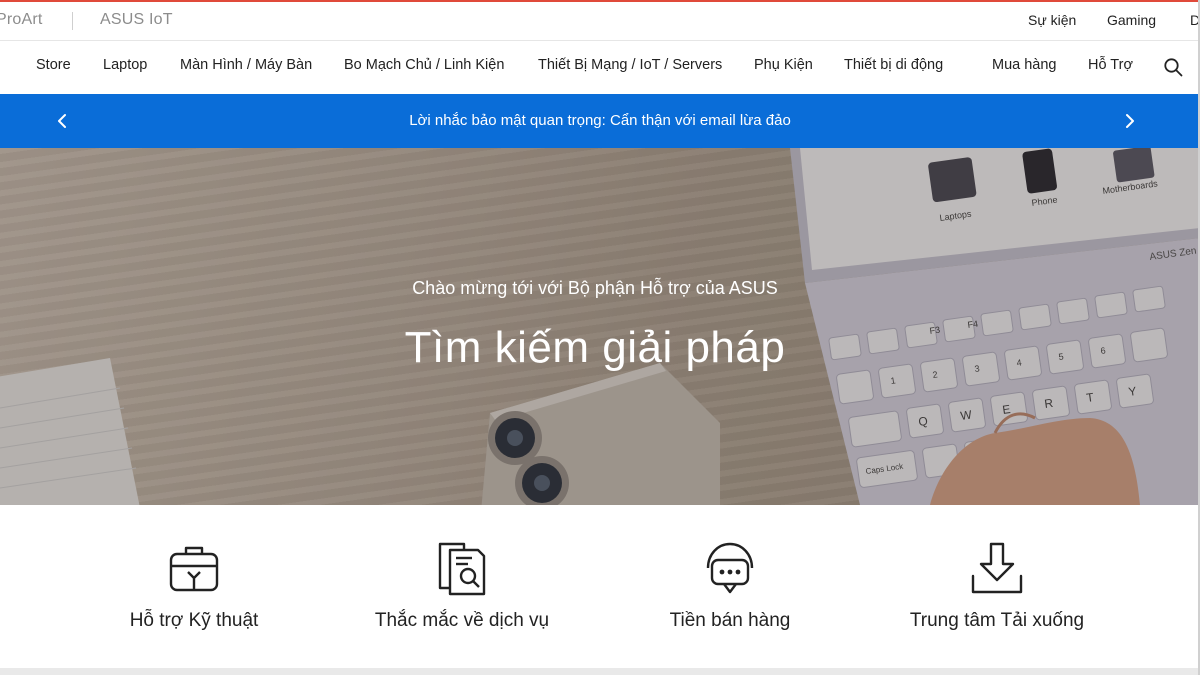 The height and width of the screenshot is (675, 1200). Describe the element at coordinates (424, 65) in the screenshot. I see `nav-item-motherboards: Bo Mạch Chủ / Linh Kiện` at that location.